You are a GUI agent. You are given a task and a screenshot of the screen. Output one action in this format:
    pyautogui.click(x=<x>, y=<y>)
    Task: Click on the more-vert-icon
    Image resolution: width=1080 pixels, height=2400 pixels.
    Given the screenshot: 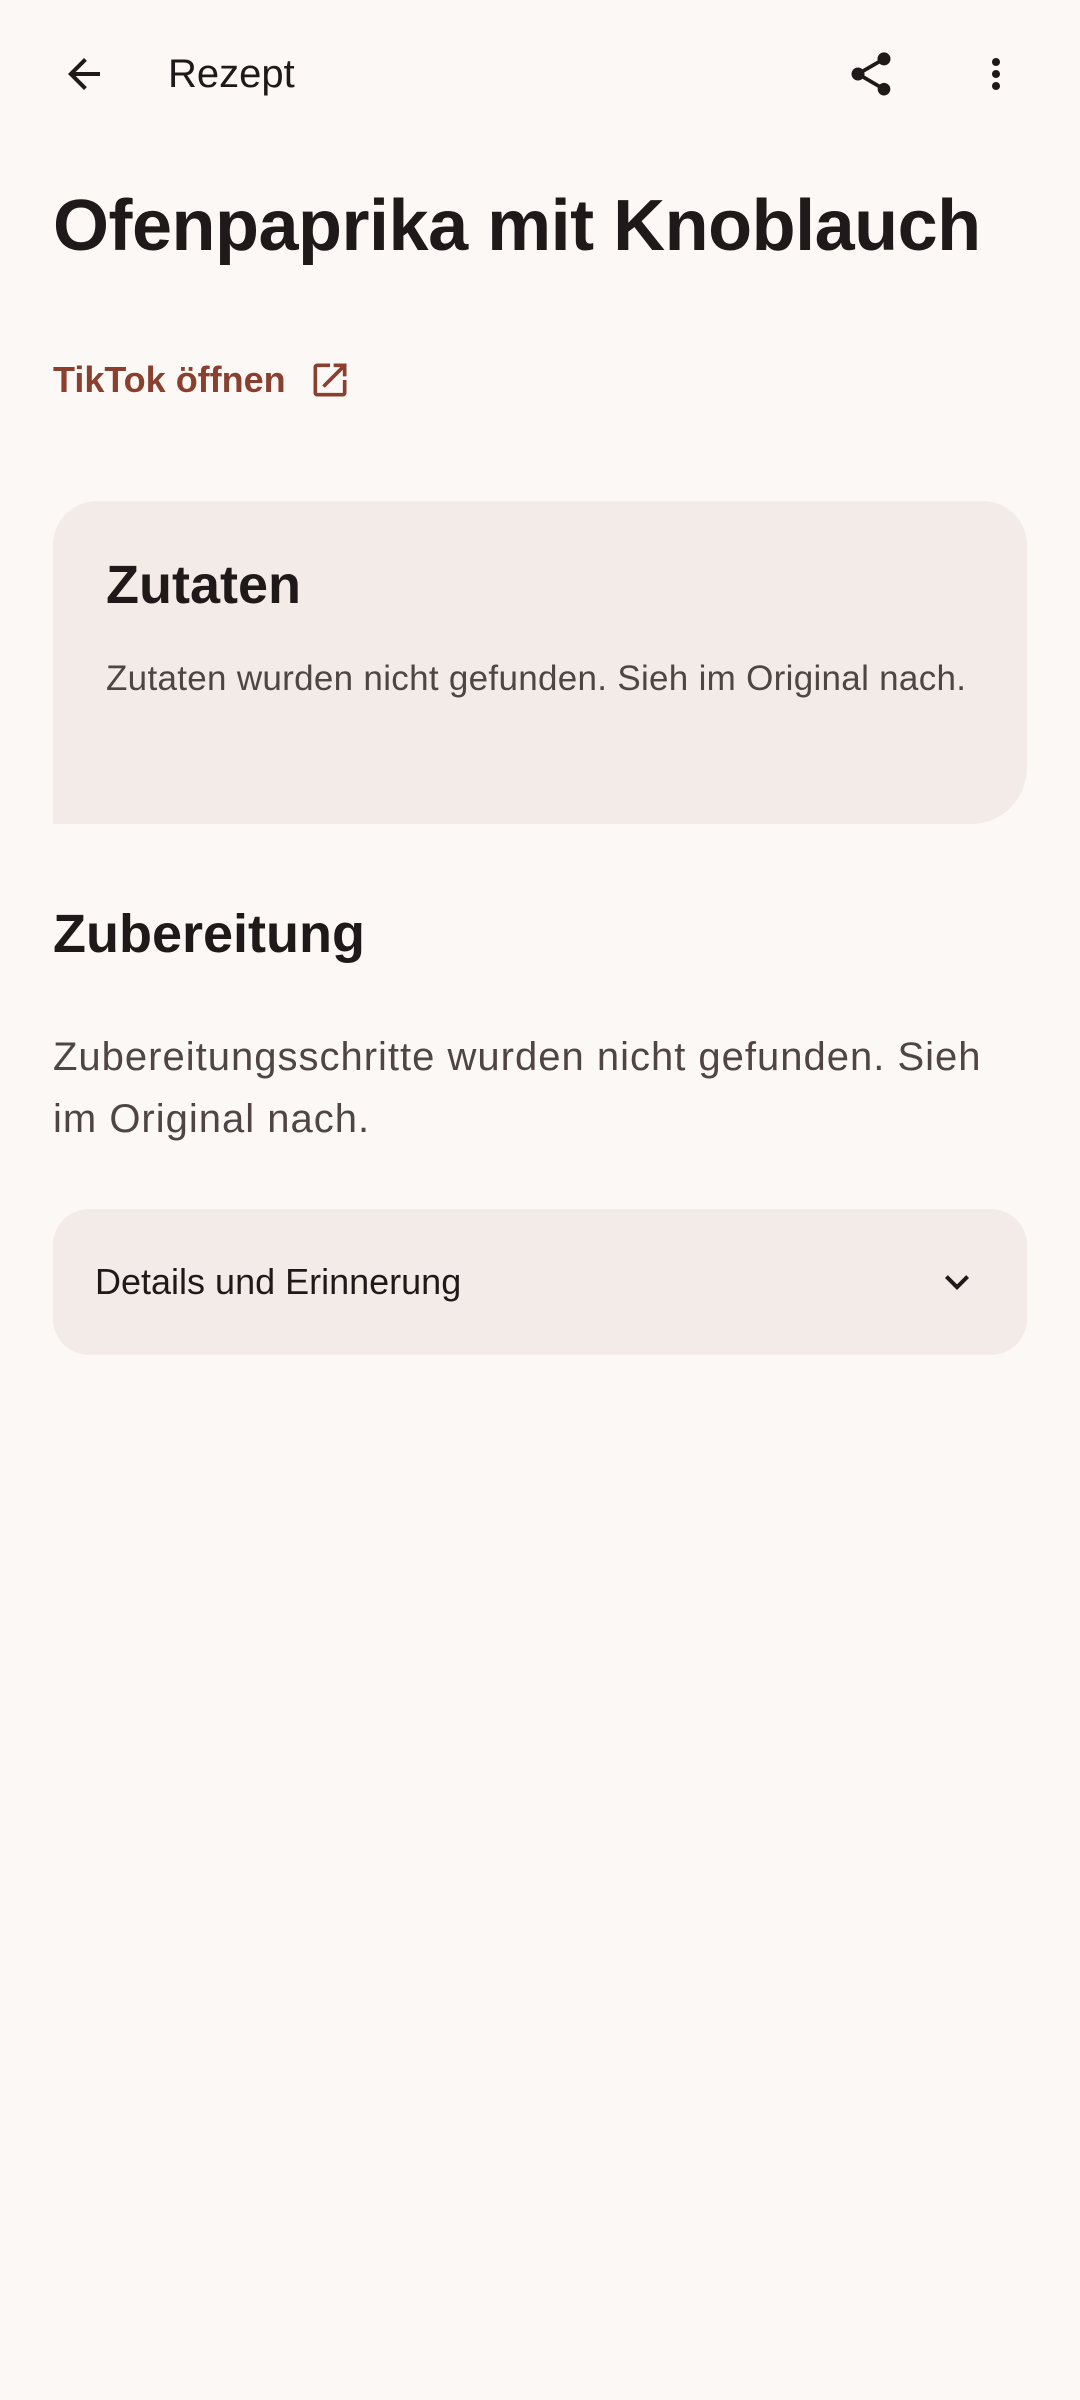 What is the action you would take?
    pyautogui.click(x=996, y=74)
    